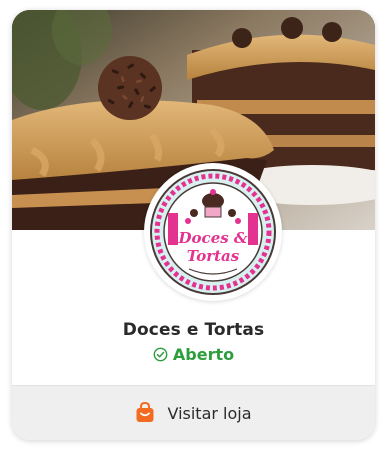  What do you see at coordinates (213, 238) in the screenshot?
I see `logo-text-line1: Doces &` at bounding box center [213, 238].